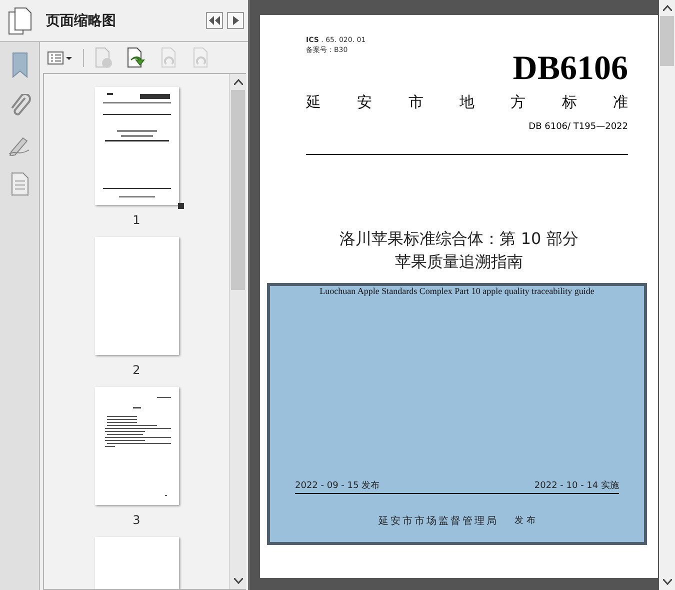 This screenshot has width=675, height=590. What do you see at coordinates (364, 102) in the screenshot?
I see `category-character: 安` at bounding box center [364, 102].